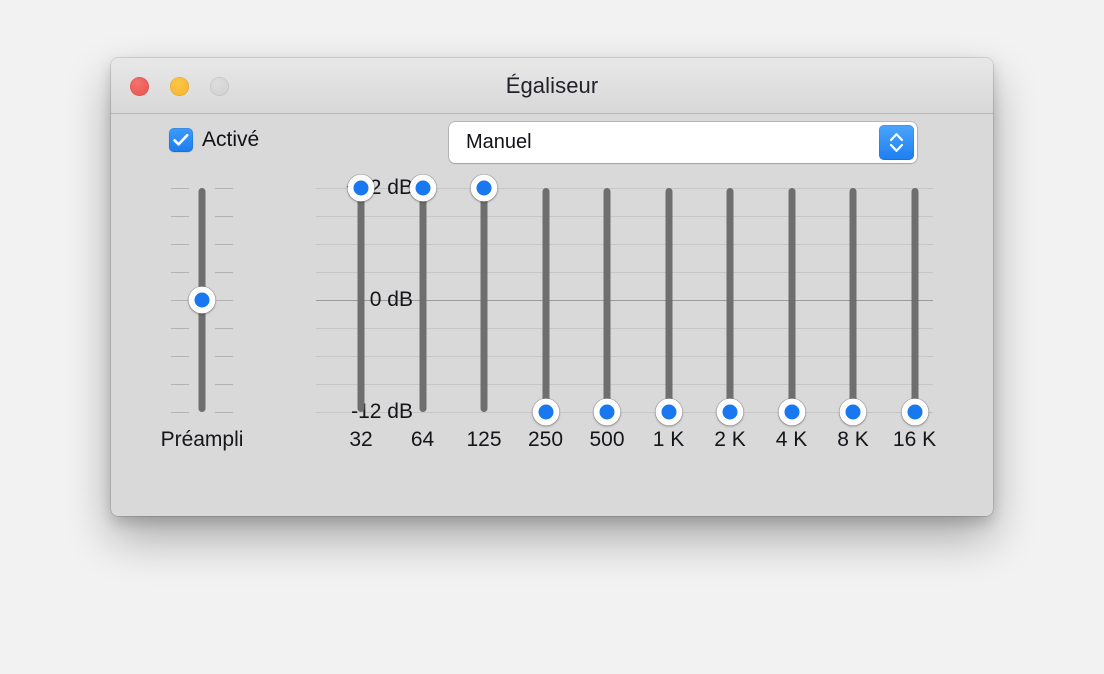 This screenshot has width=1104, height=674. I want to click on band-slider-label: 2 K, so click(730, 439).